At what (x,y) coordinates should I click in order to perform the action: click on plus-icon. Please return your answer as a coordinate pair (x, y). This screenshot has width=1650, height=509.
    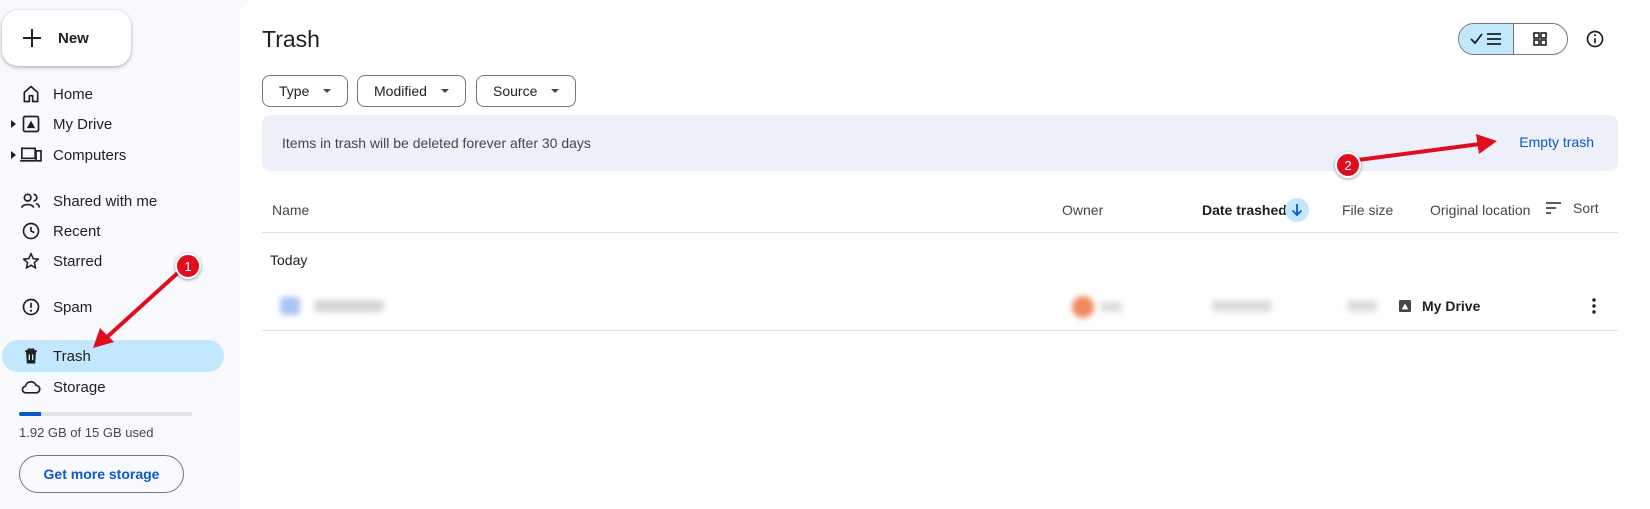
    Looking at the image, I should click on (32, 38).